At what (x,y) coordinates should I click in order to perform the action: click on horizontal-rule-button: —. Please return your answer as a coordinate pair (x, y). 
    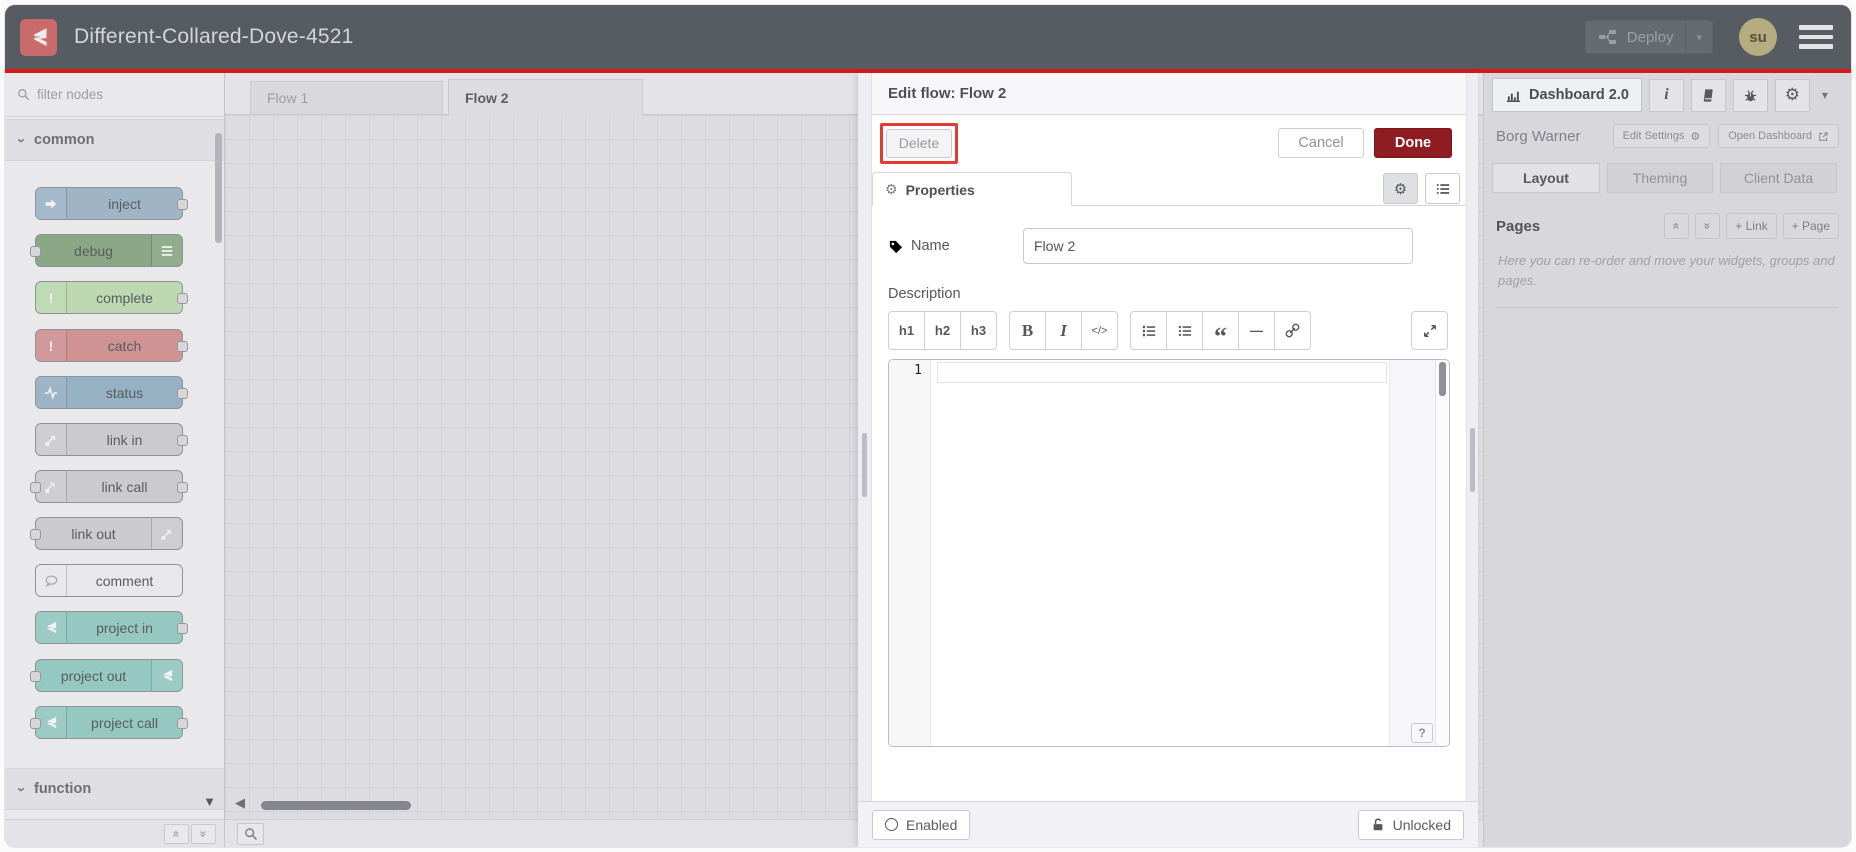
    Looking at the image, I should click on (1256, 330).